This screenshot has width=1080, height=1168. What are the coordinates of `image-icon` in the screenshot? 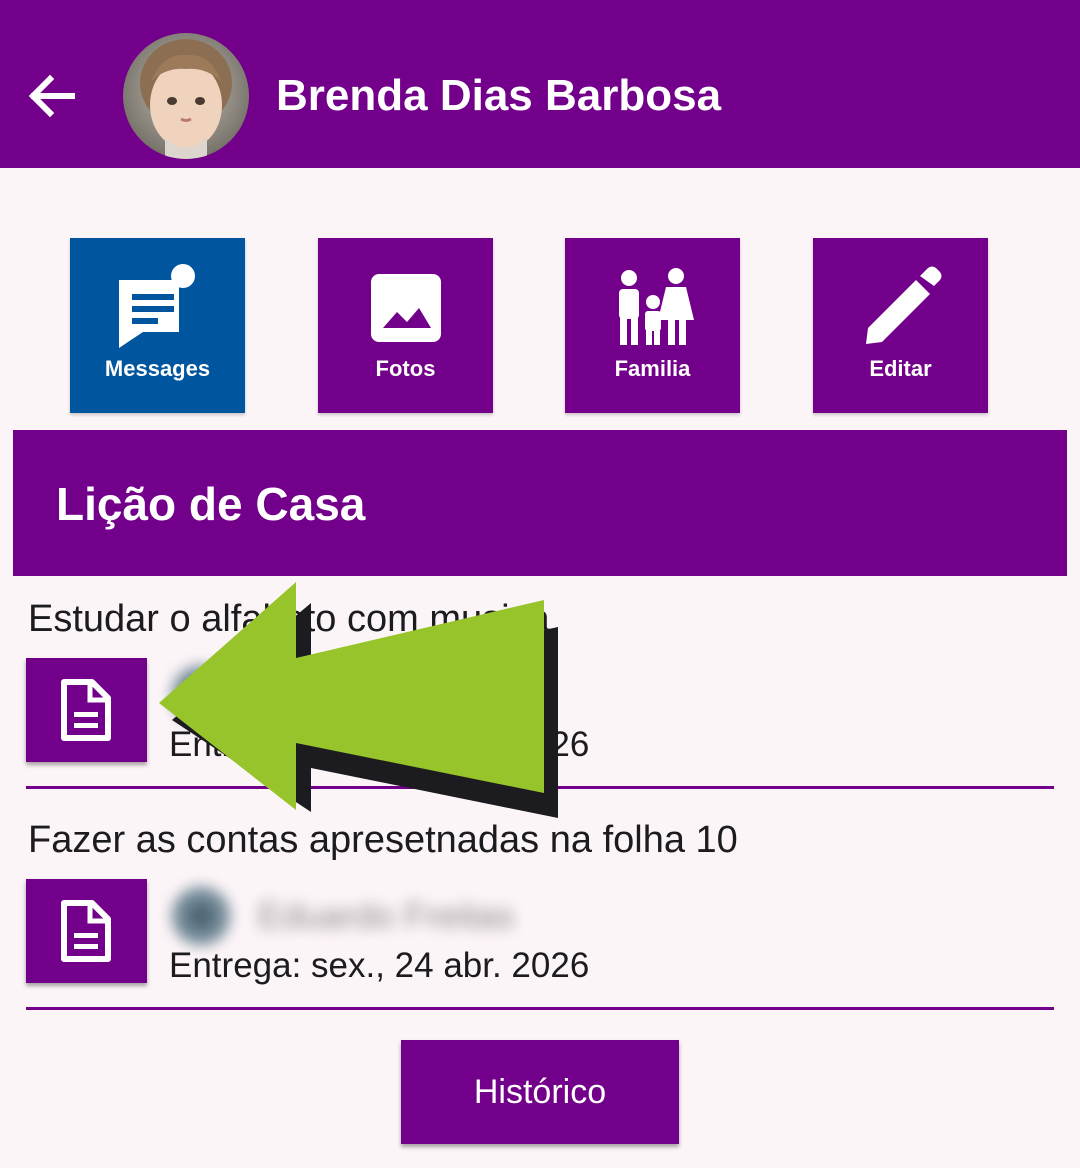 It's located at (406, 308).